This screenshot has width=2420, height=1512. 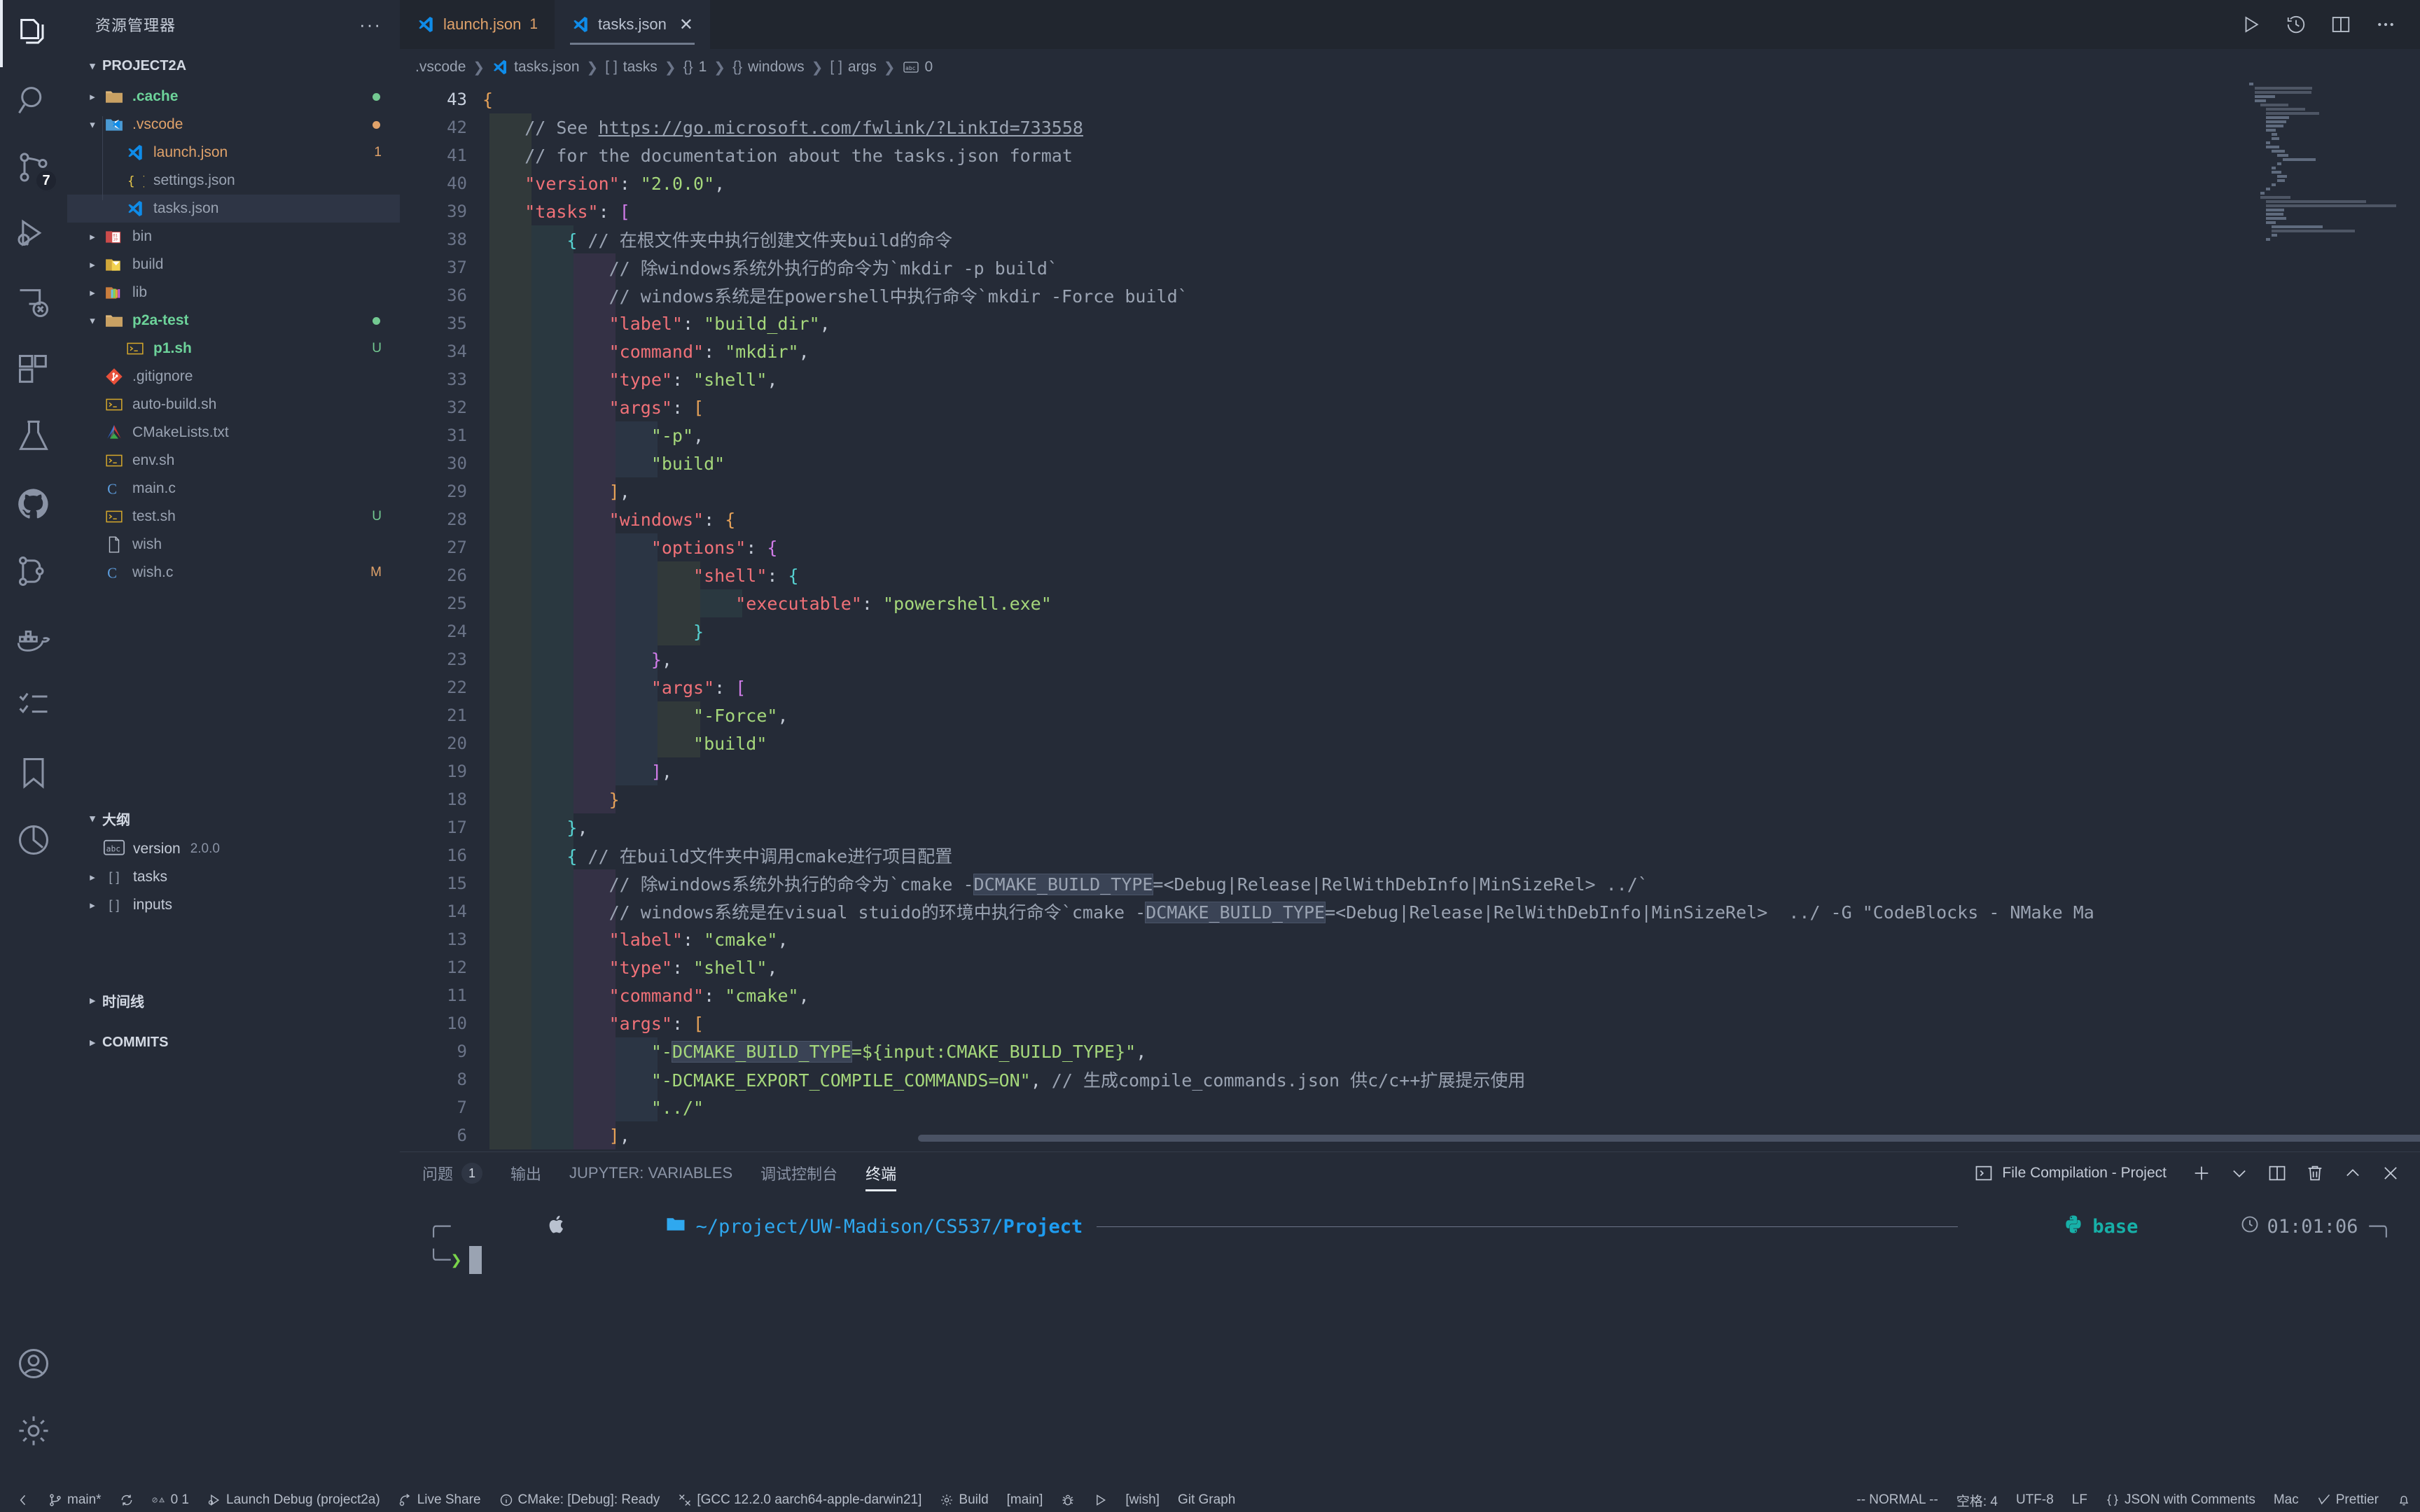 What do you see at coordinates (2296, 24) in the screenshot?
I see `history-icon` at bounding box center [2296, 24].